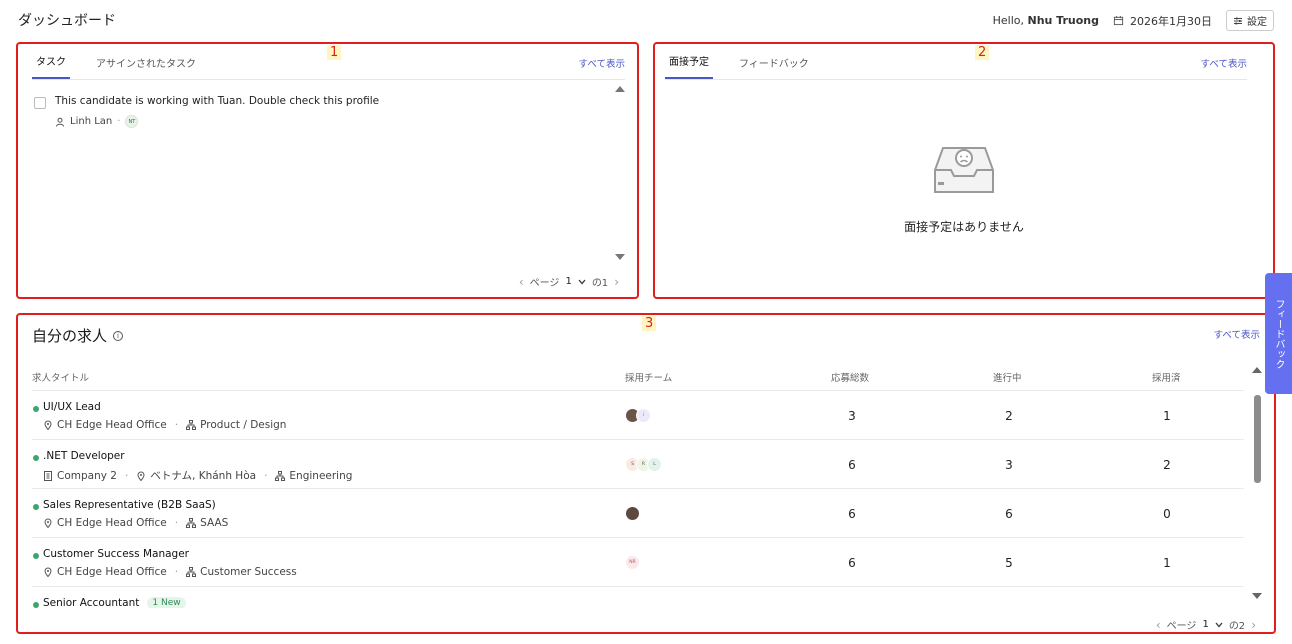 Image resolution: width=1292 pixels, height=644 pixels. What do you see at coordinates (956, 65) in the screenshot?
I see `interview-tabs: 面接予定 フィードバック` at bounding box center [956, 65].